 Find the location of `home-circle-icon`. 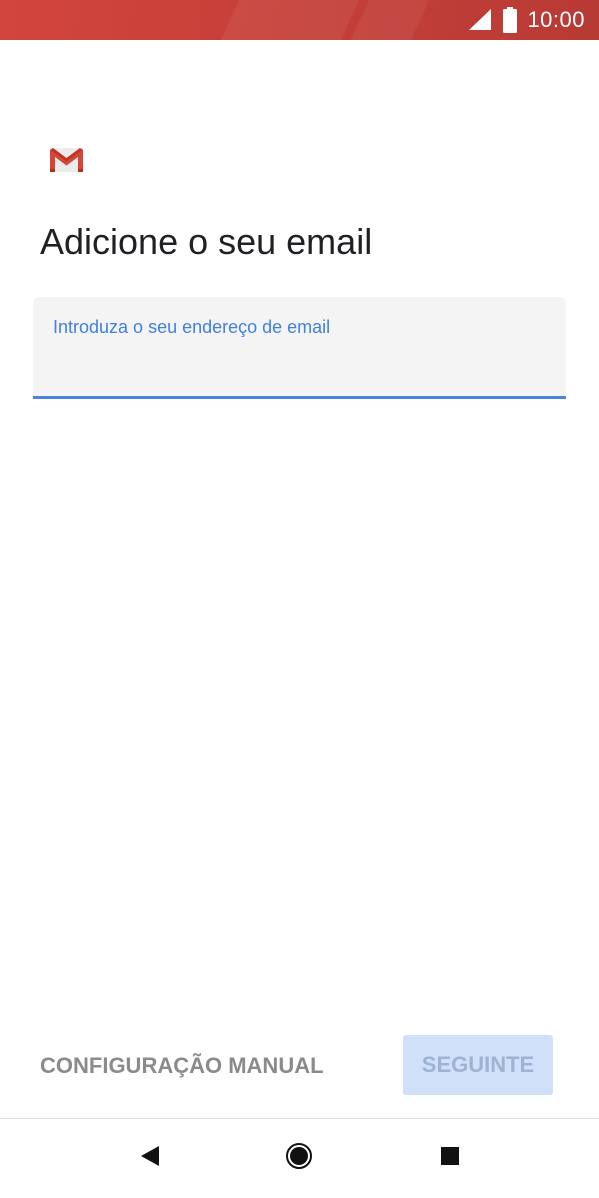

home-circle-icon is located at coordinates (299, 1158).